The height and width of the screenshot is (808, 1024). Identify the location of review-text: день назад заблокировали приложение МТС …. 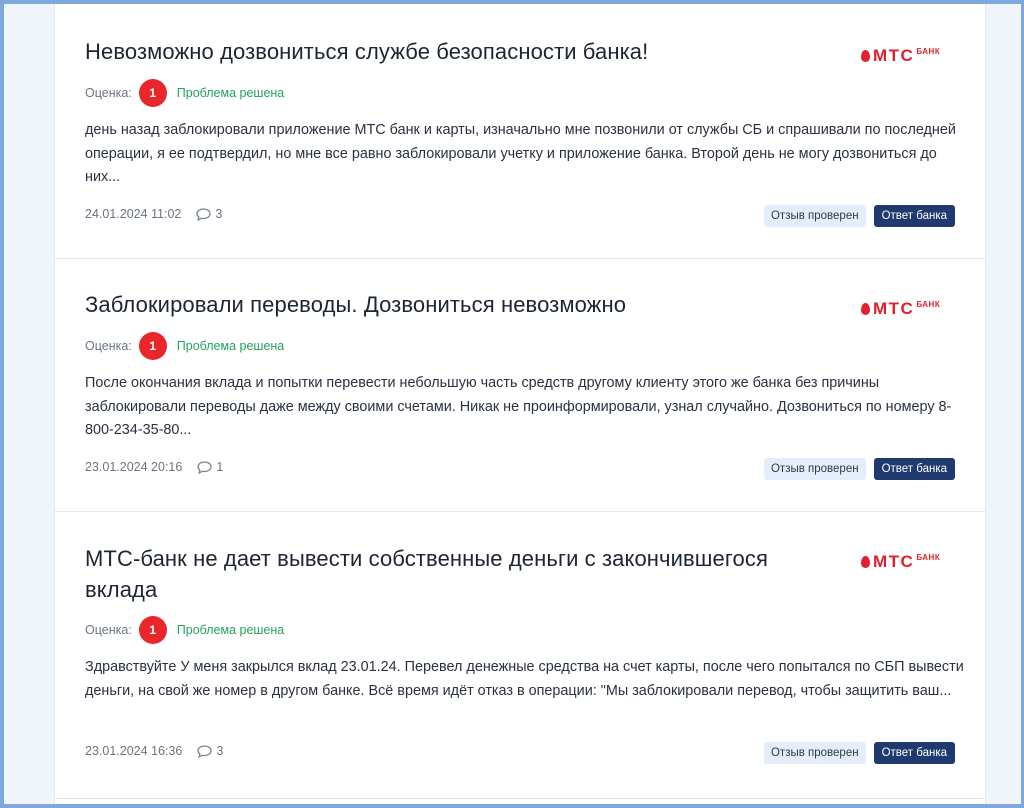
(525, 154).